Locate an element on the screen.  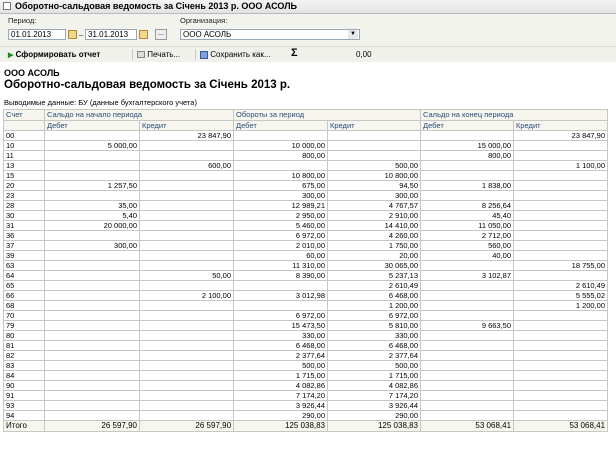
chevron-down-icon: ▼ is located at coordinates (353, 34).